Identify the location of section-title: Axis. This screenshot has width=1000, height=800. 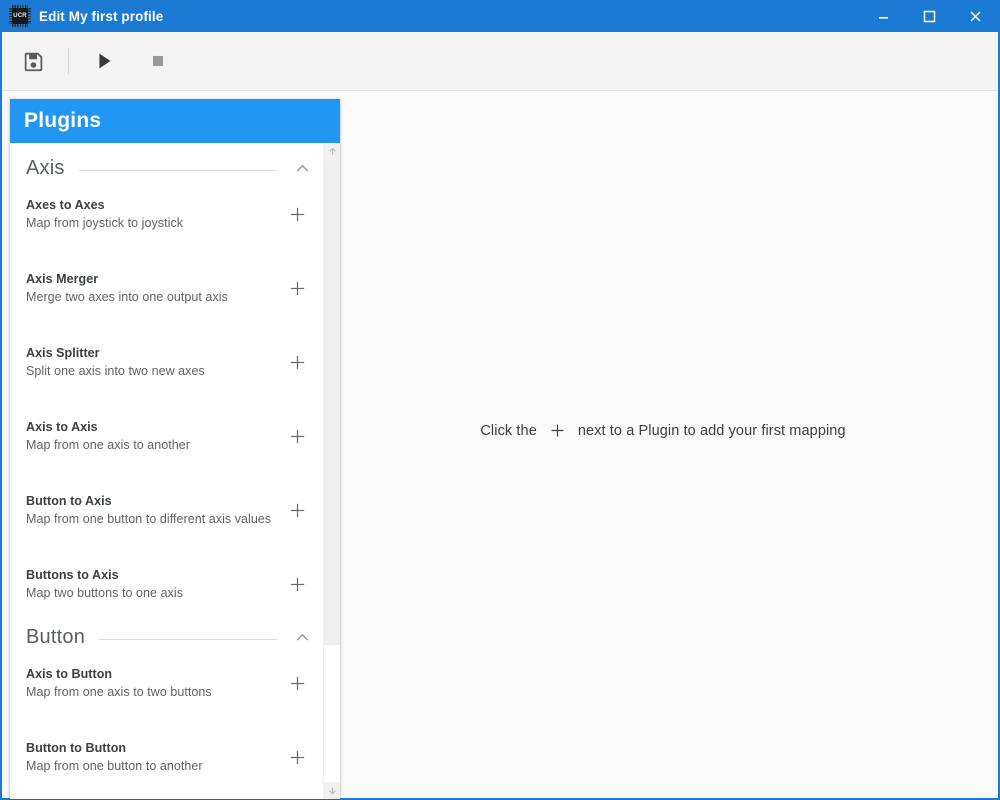
(45, 168).